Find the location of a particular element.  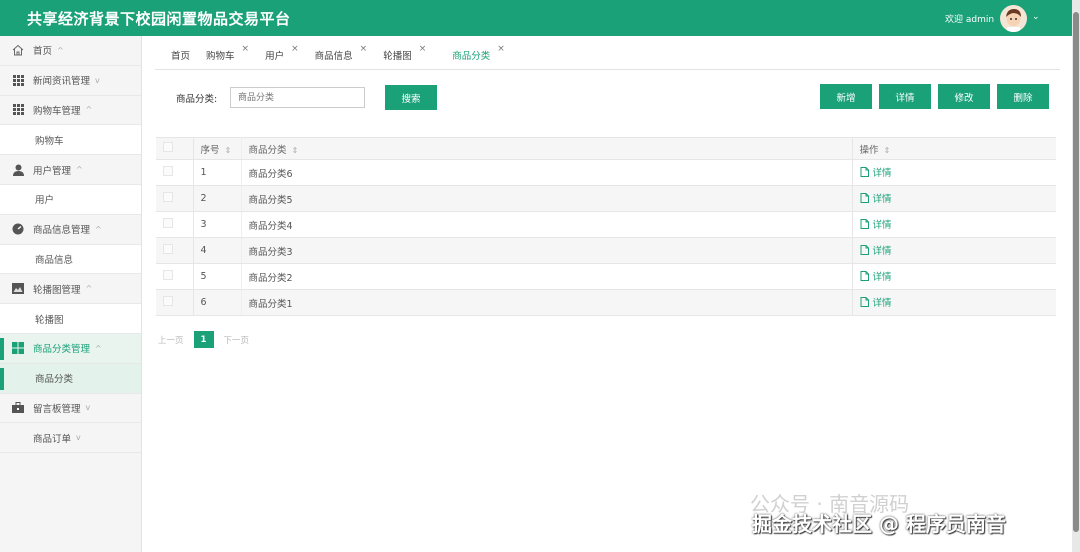

table-row: 2 商品分类5 详情 is located at coordinates (606, 198).